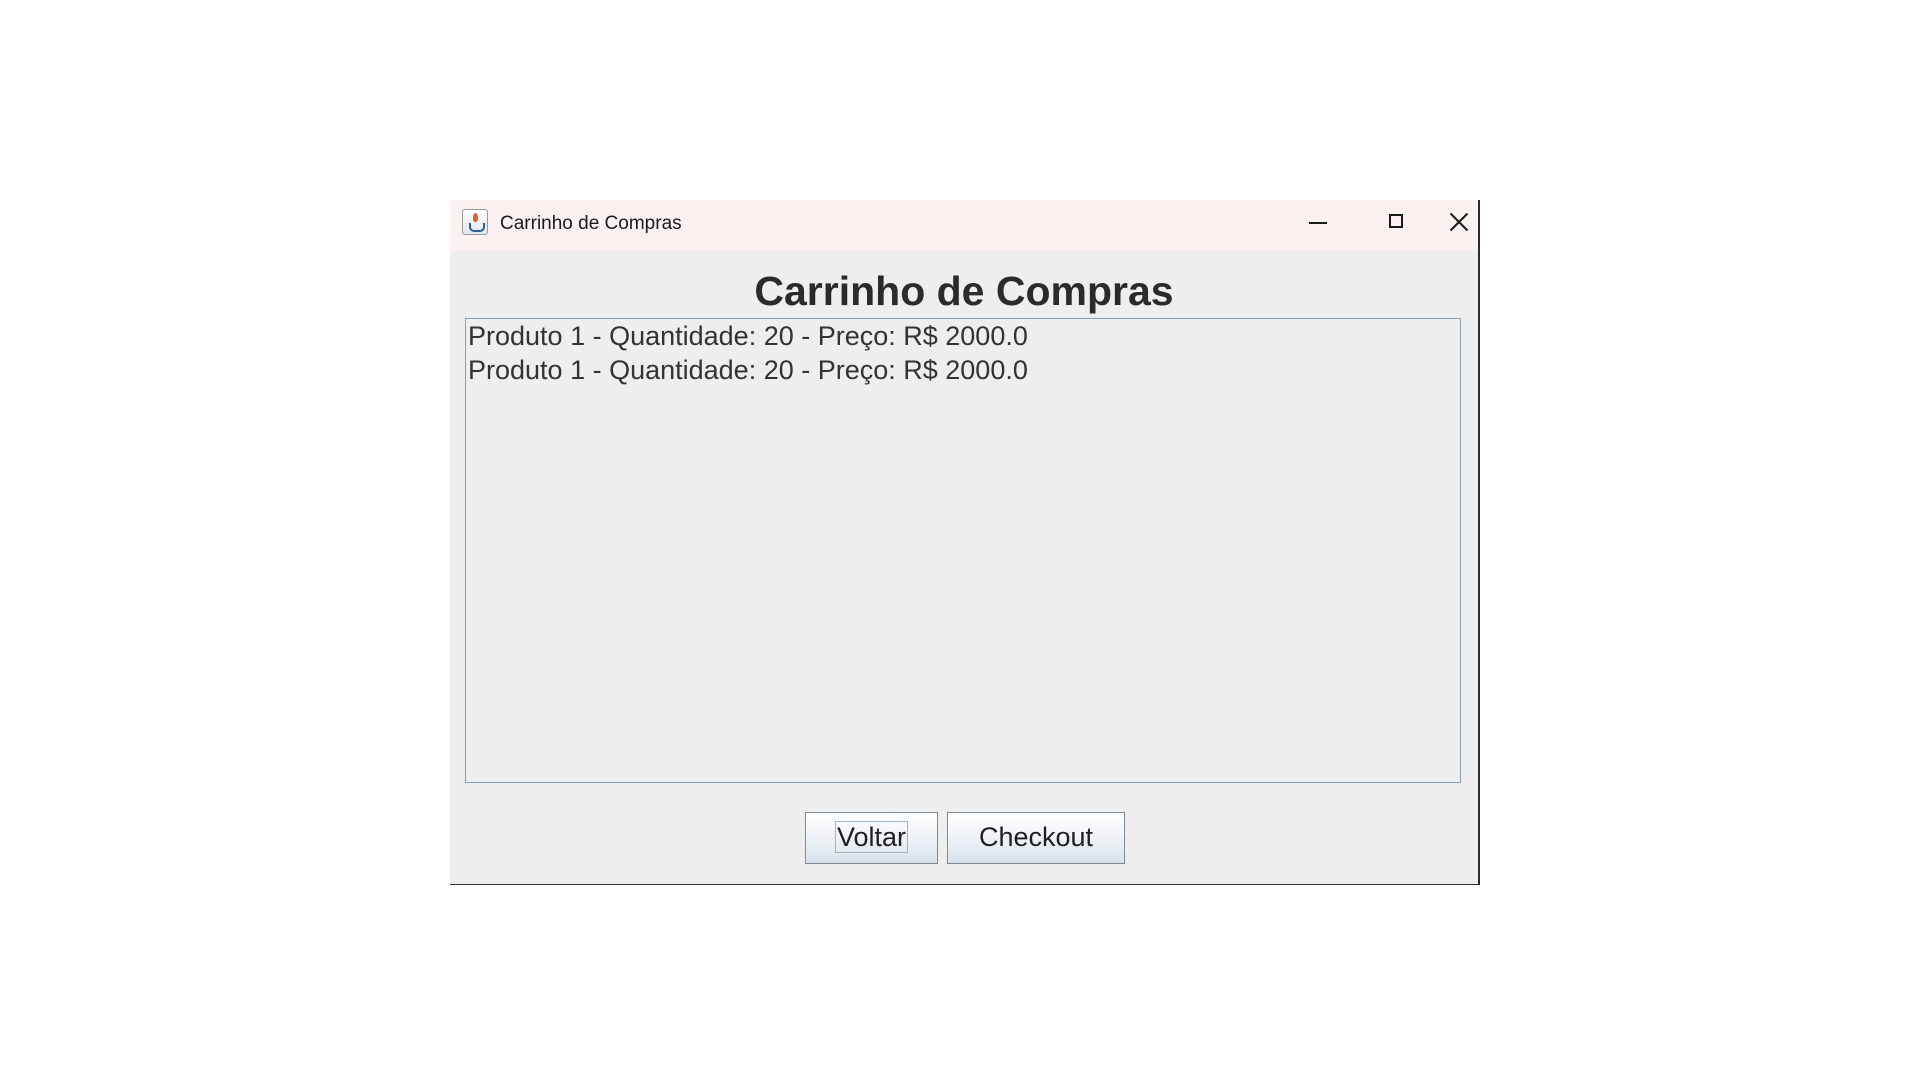  I want to click on close-button, so click(1459, 223).